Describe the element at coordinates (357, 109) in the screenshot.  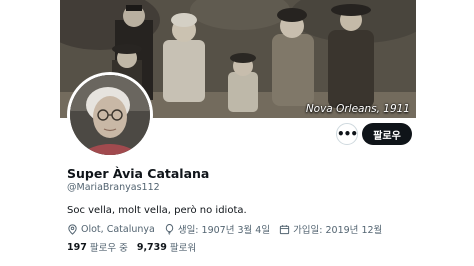
I see `banner-caption: Nova Orleans, 1911` at that location.